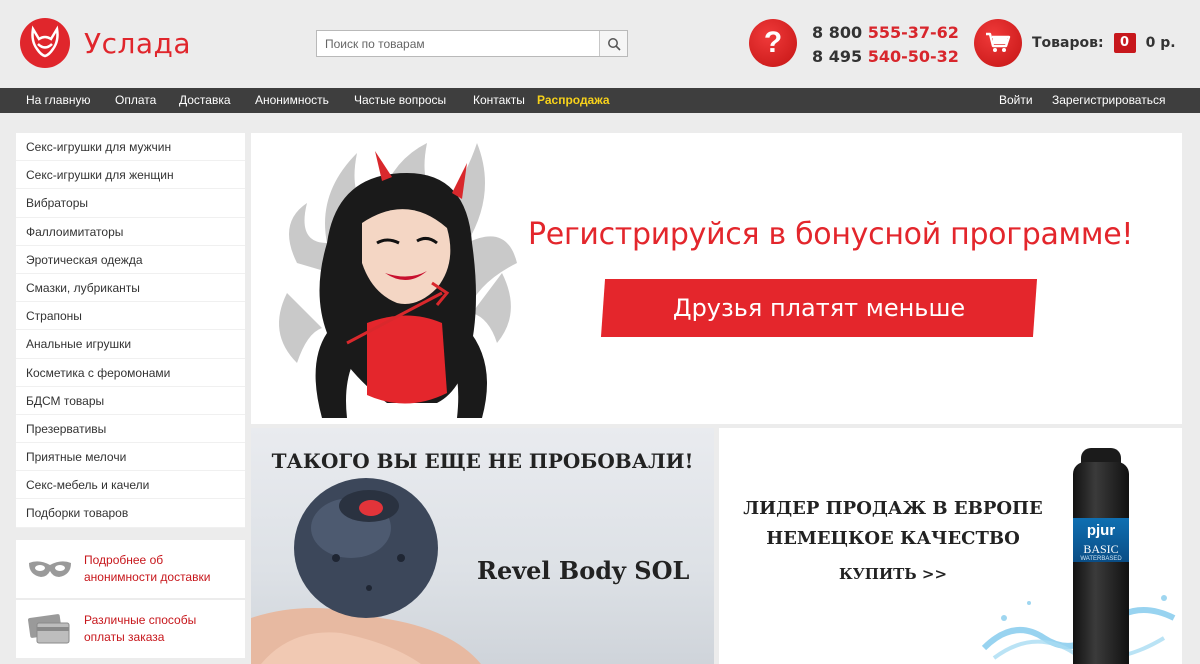  I want to click on search-box, so click(472, 43).